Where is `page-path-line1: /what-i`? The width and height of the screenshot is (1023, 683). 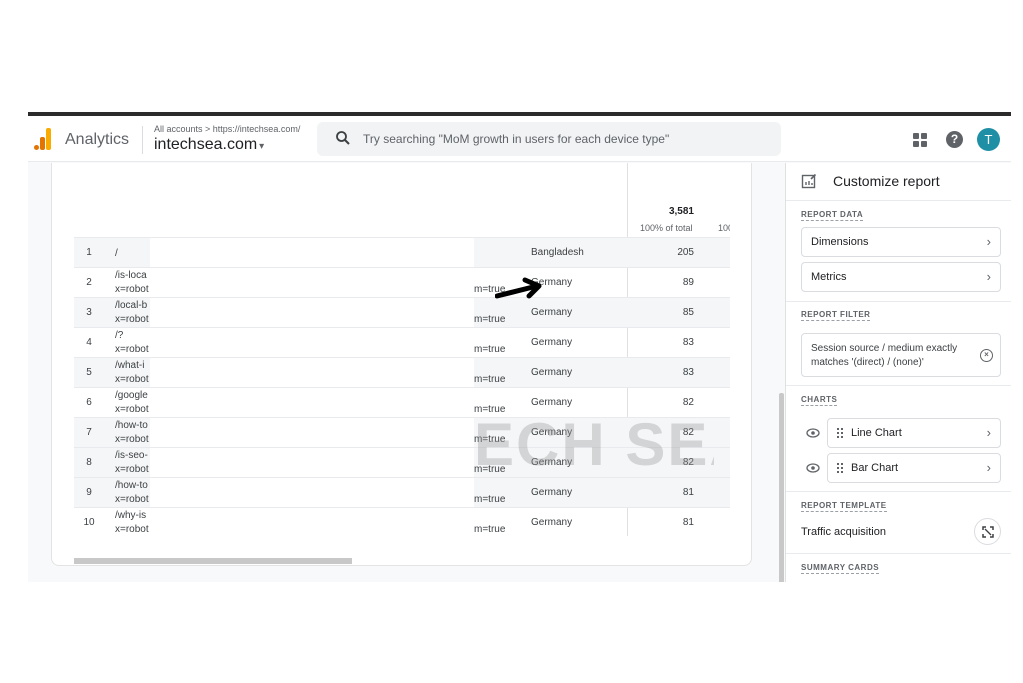
page-path-line1: /what-i is located at coordinates (130, 365).